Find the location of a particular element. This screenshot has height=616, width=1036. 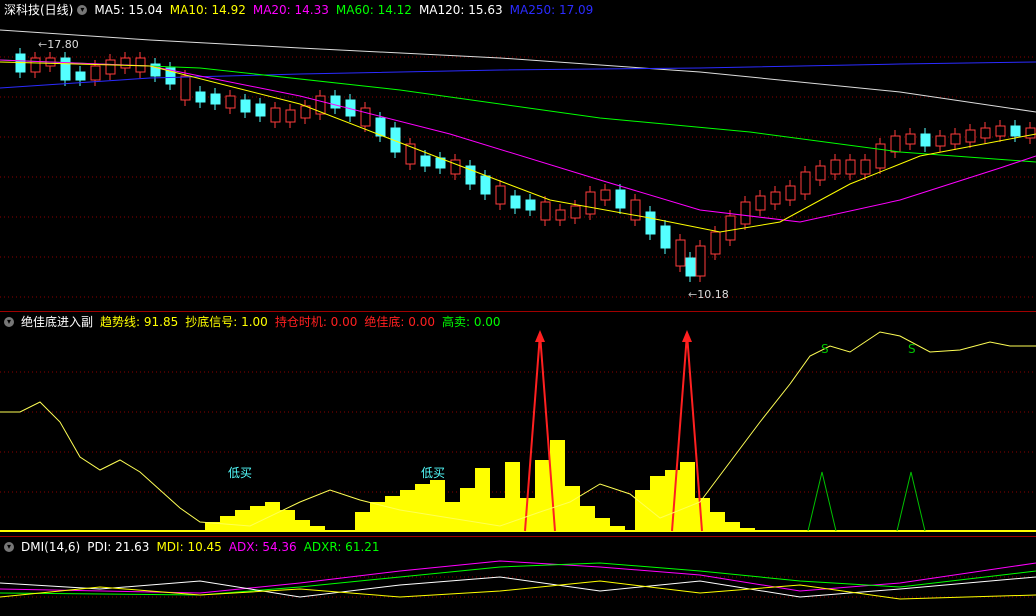

high-price-label: ←17.80 is located at coordinates (58, 44).